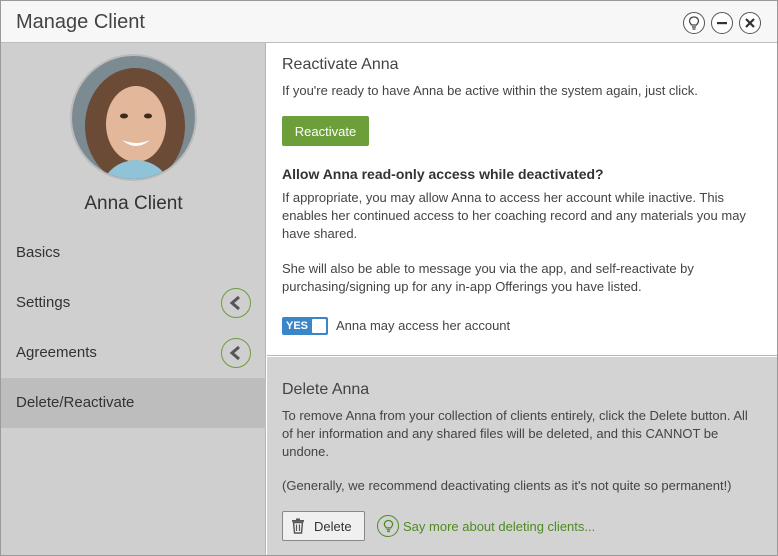 The height and width of the screenshot is (556, 778). What do you see at coordinates (319, 326) in the screenshot?
I see `toggle-knob` at bounding box center [319, 326].